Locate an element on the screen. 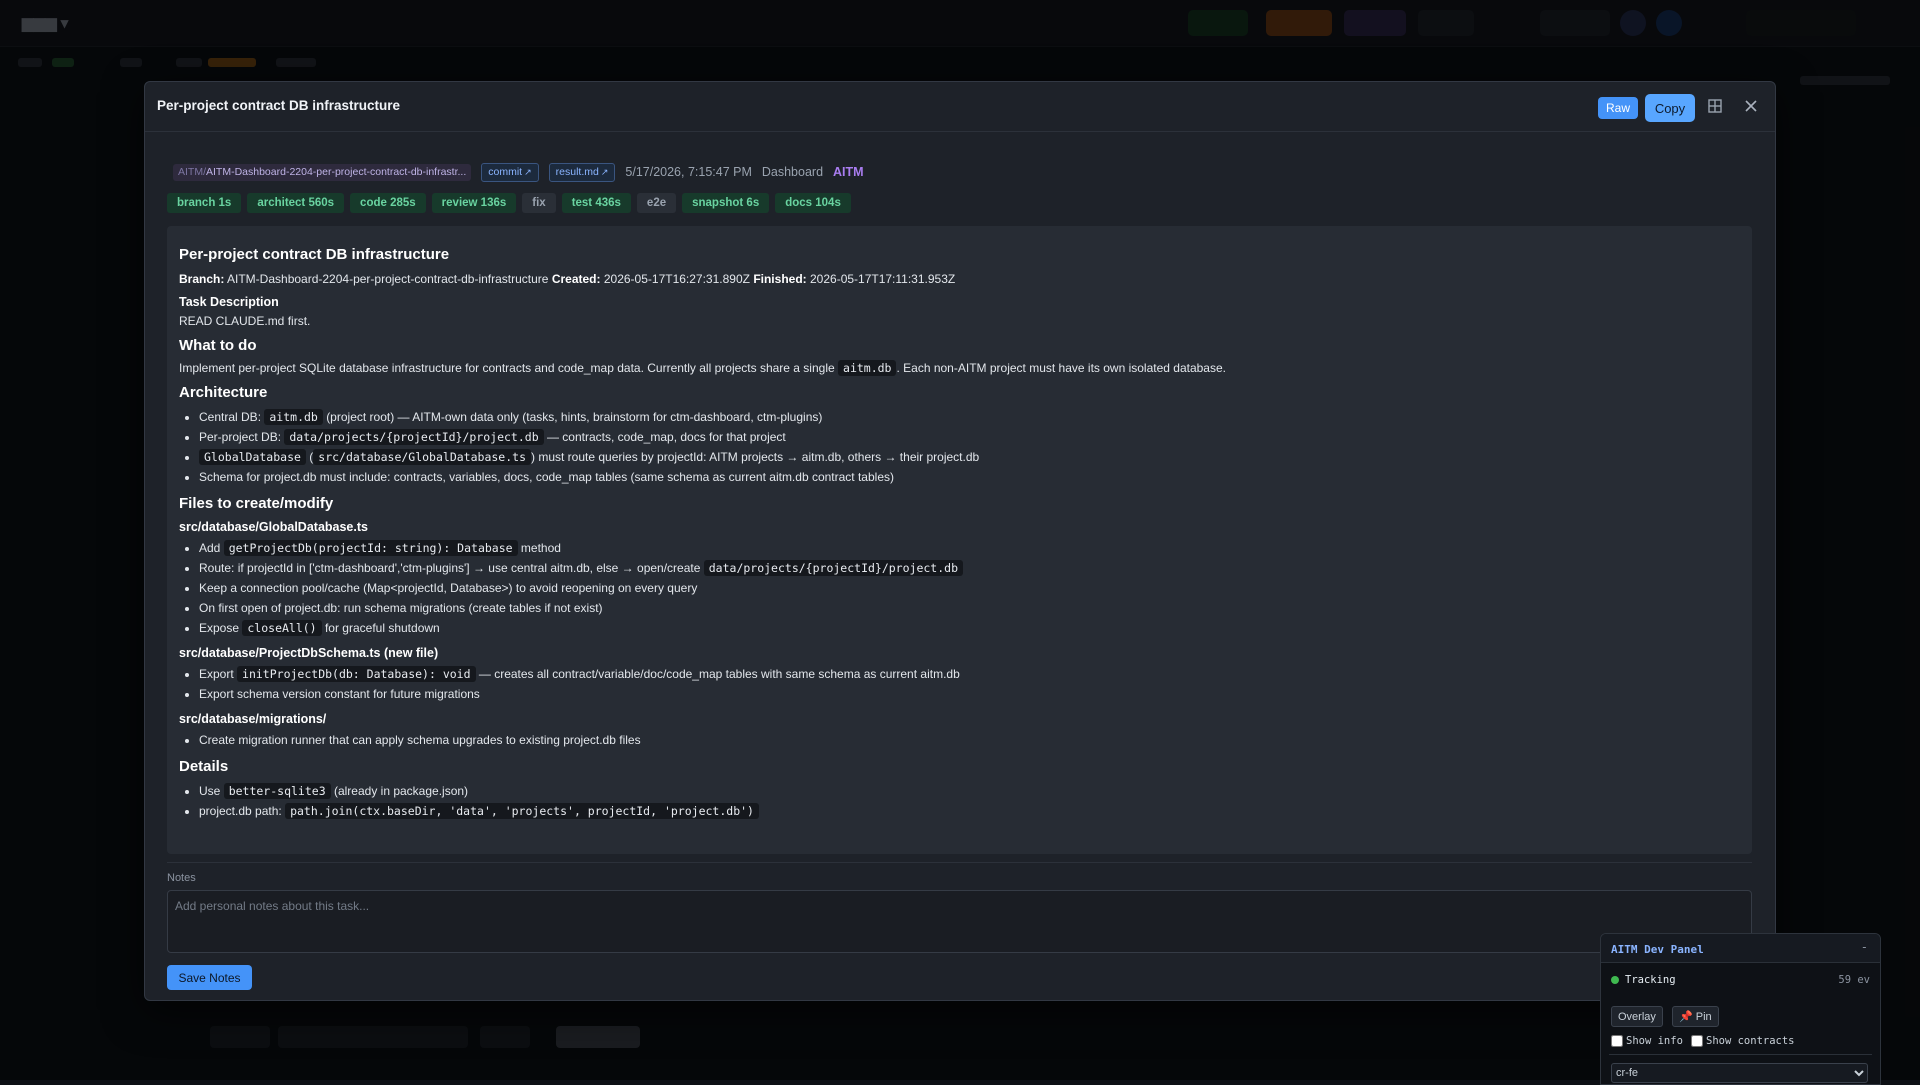 Image resolution: width=1920 pixels, height=1085 pixels. text-span: method is located at coordinates (540, 548).